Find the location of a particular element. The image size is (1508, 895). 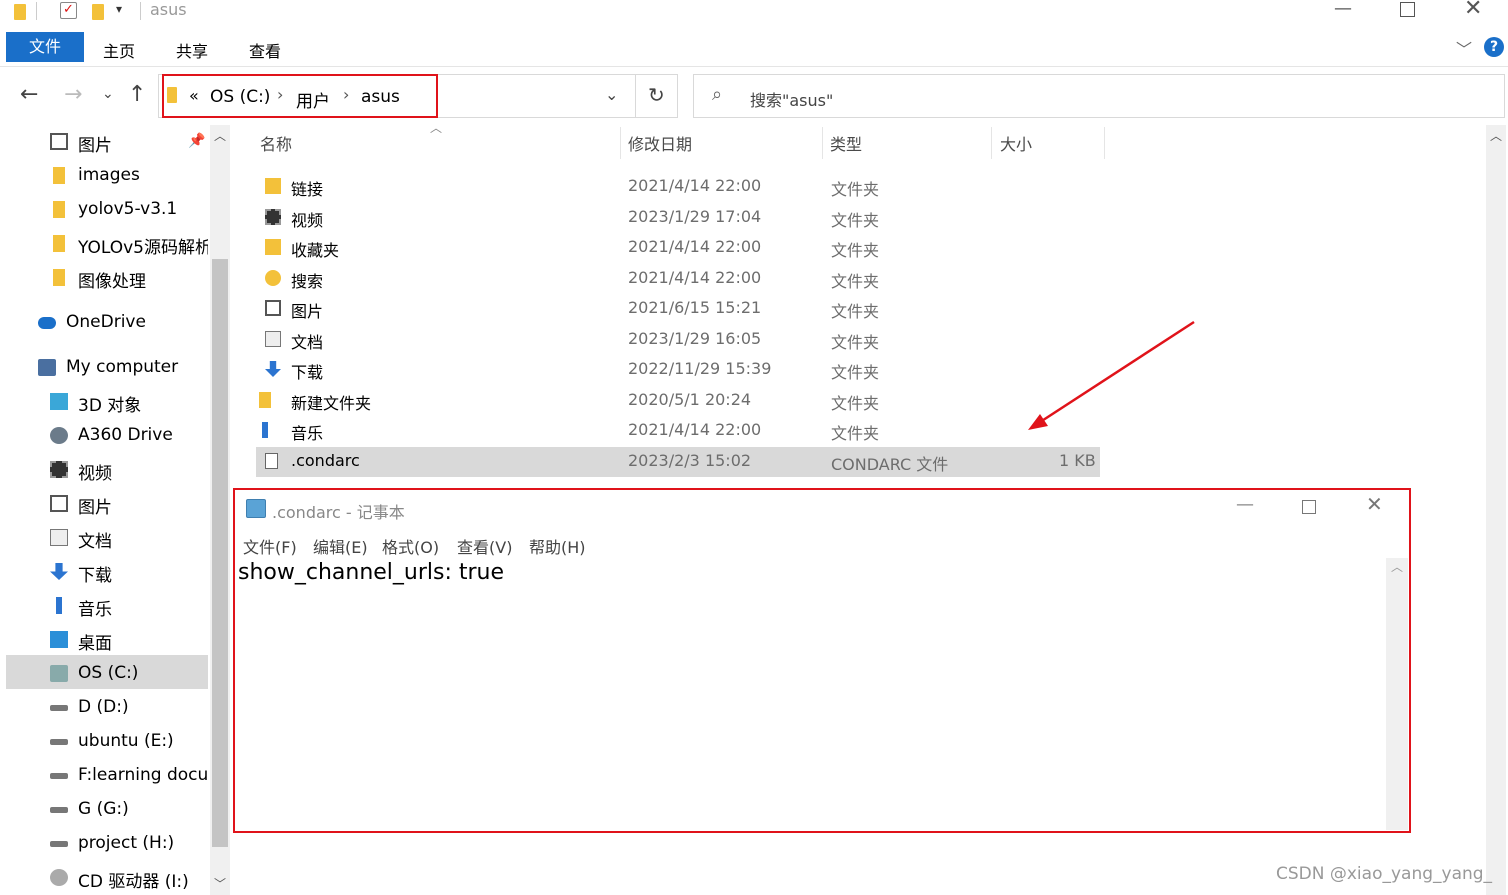

scroll-down-icon: ﹀ is located at coordinates (220, 883).